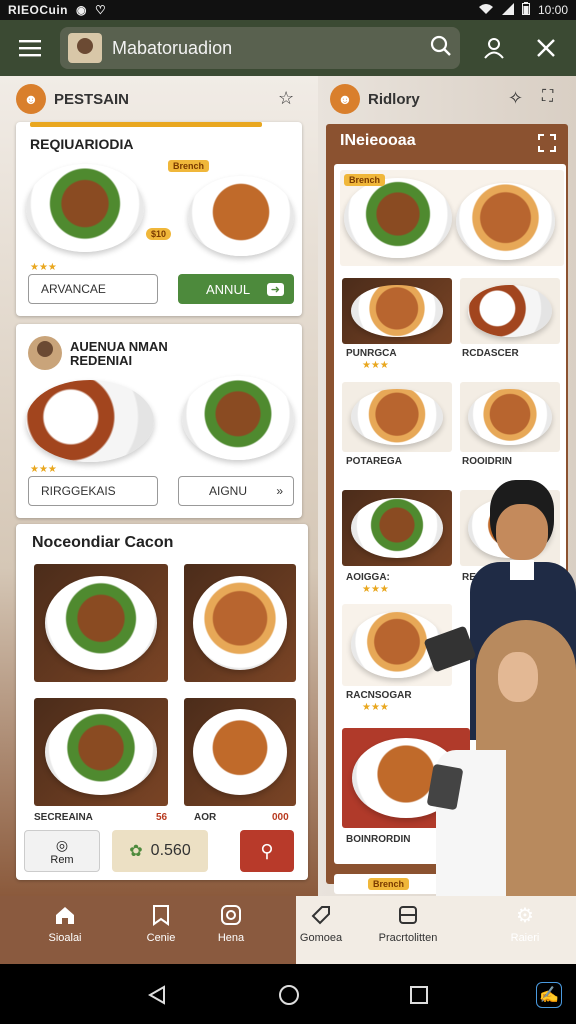  I want to click on dish-name-5: AOIGGA:, so click(368, 577).